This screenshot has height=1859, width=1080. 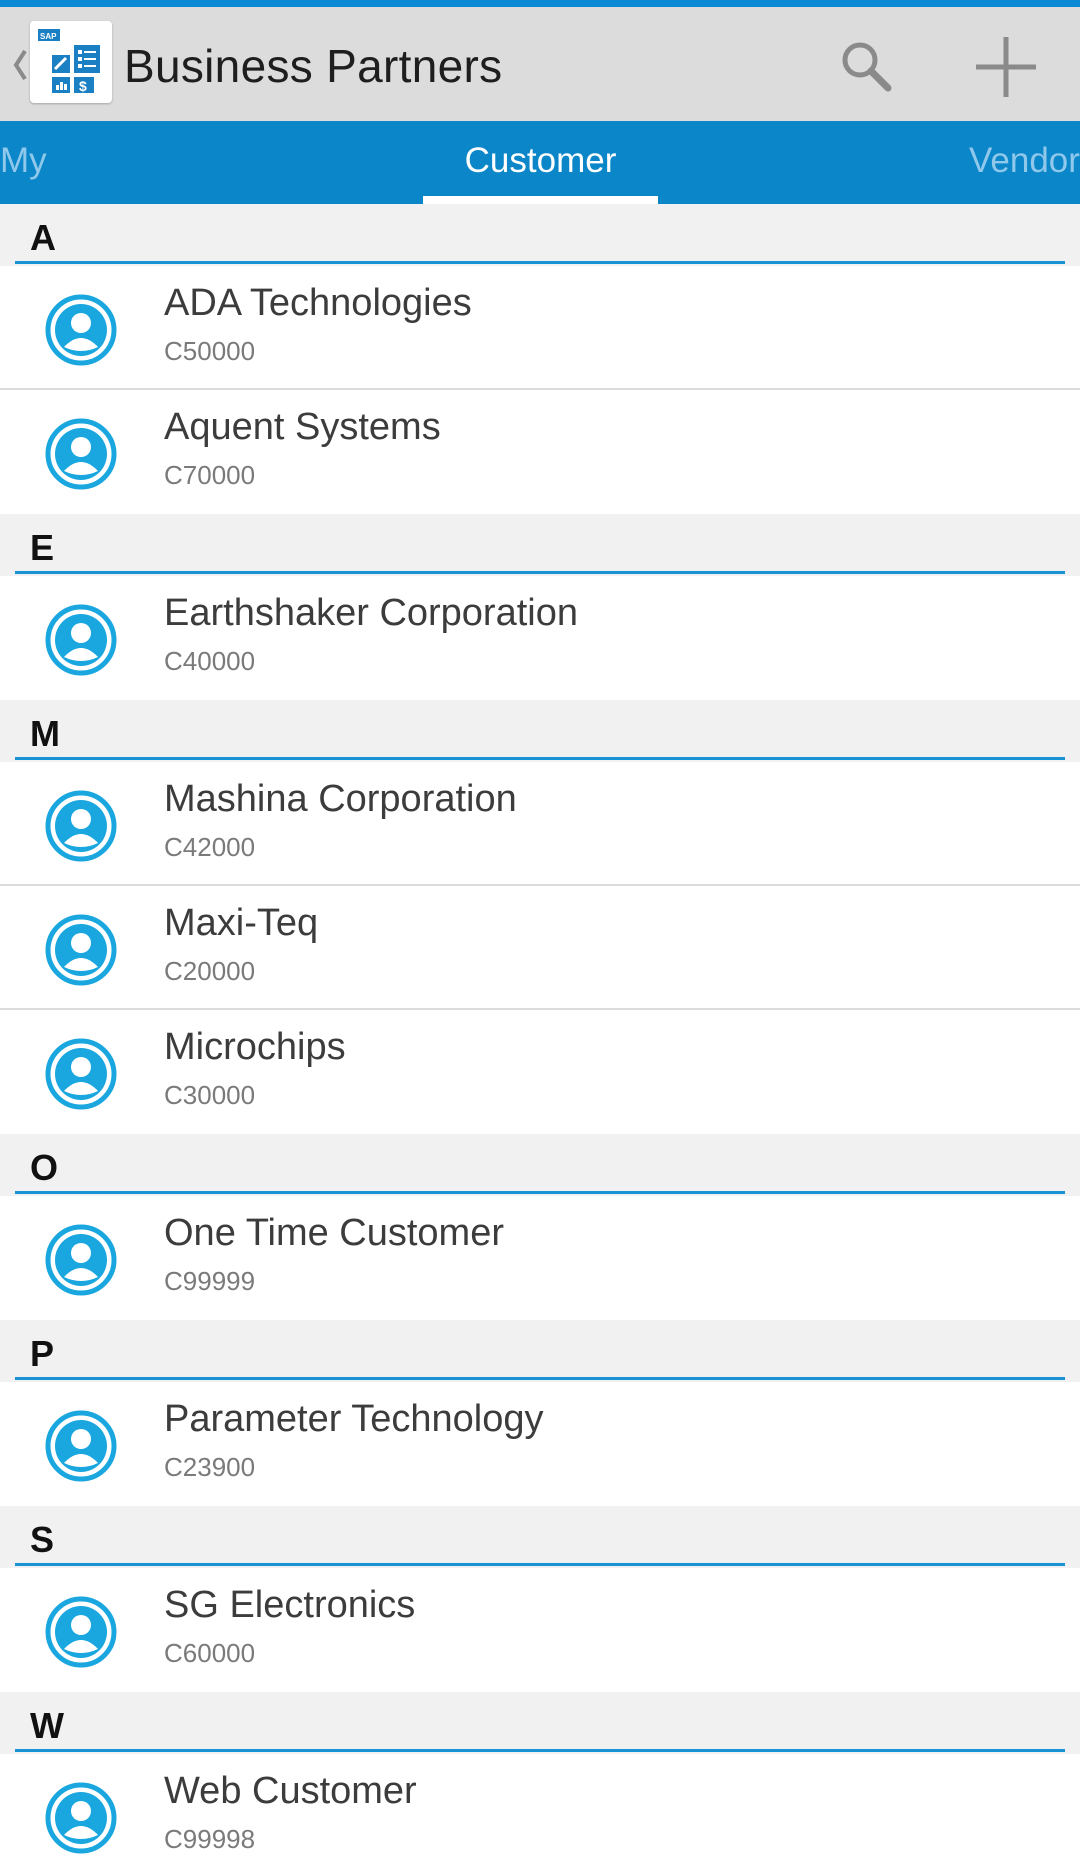 What do you see at coordinates (866, 67) in the screenshot?
I see `search-icon` at bounding box center [866, 67].